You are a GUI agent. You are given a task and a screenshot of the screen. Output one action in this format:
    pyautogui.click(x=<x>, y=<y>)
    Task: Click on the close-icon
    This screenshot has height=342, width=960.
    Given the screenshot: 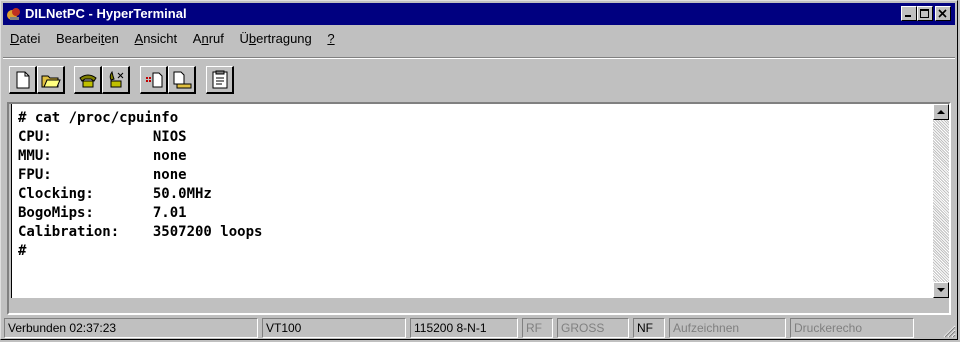 What is the action you would take?
    pyautogui.click(x=942, y=13)
    